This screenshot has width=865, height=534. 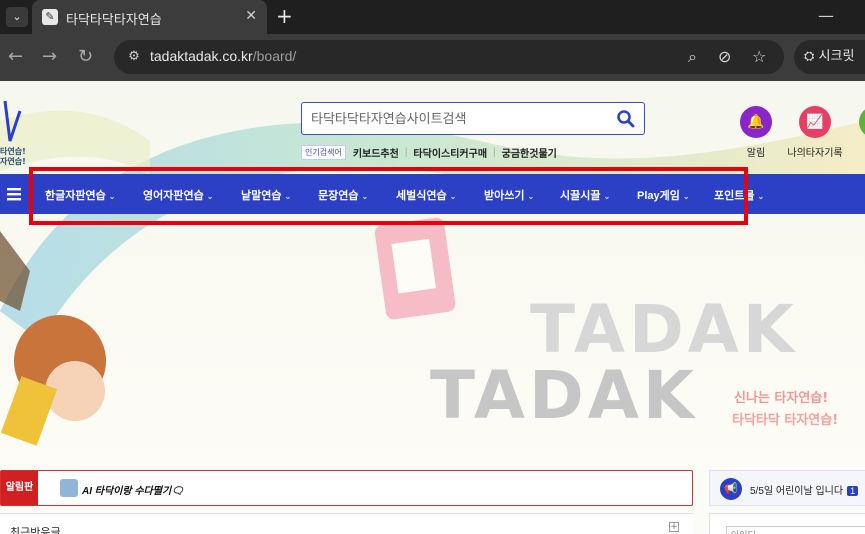 What do you see at coordinates (69, 488) in the screenshot?
I see `tadak-avatar` at bounding box center [69, 488].